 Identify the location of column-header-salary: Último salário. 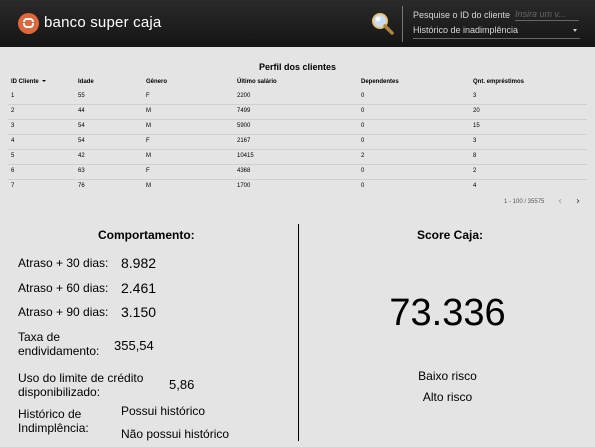
(257, 82).